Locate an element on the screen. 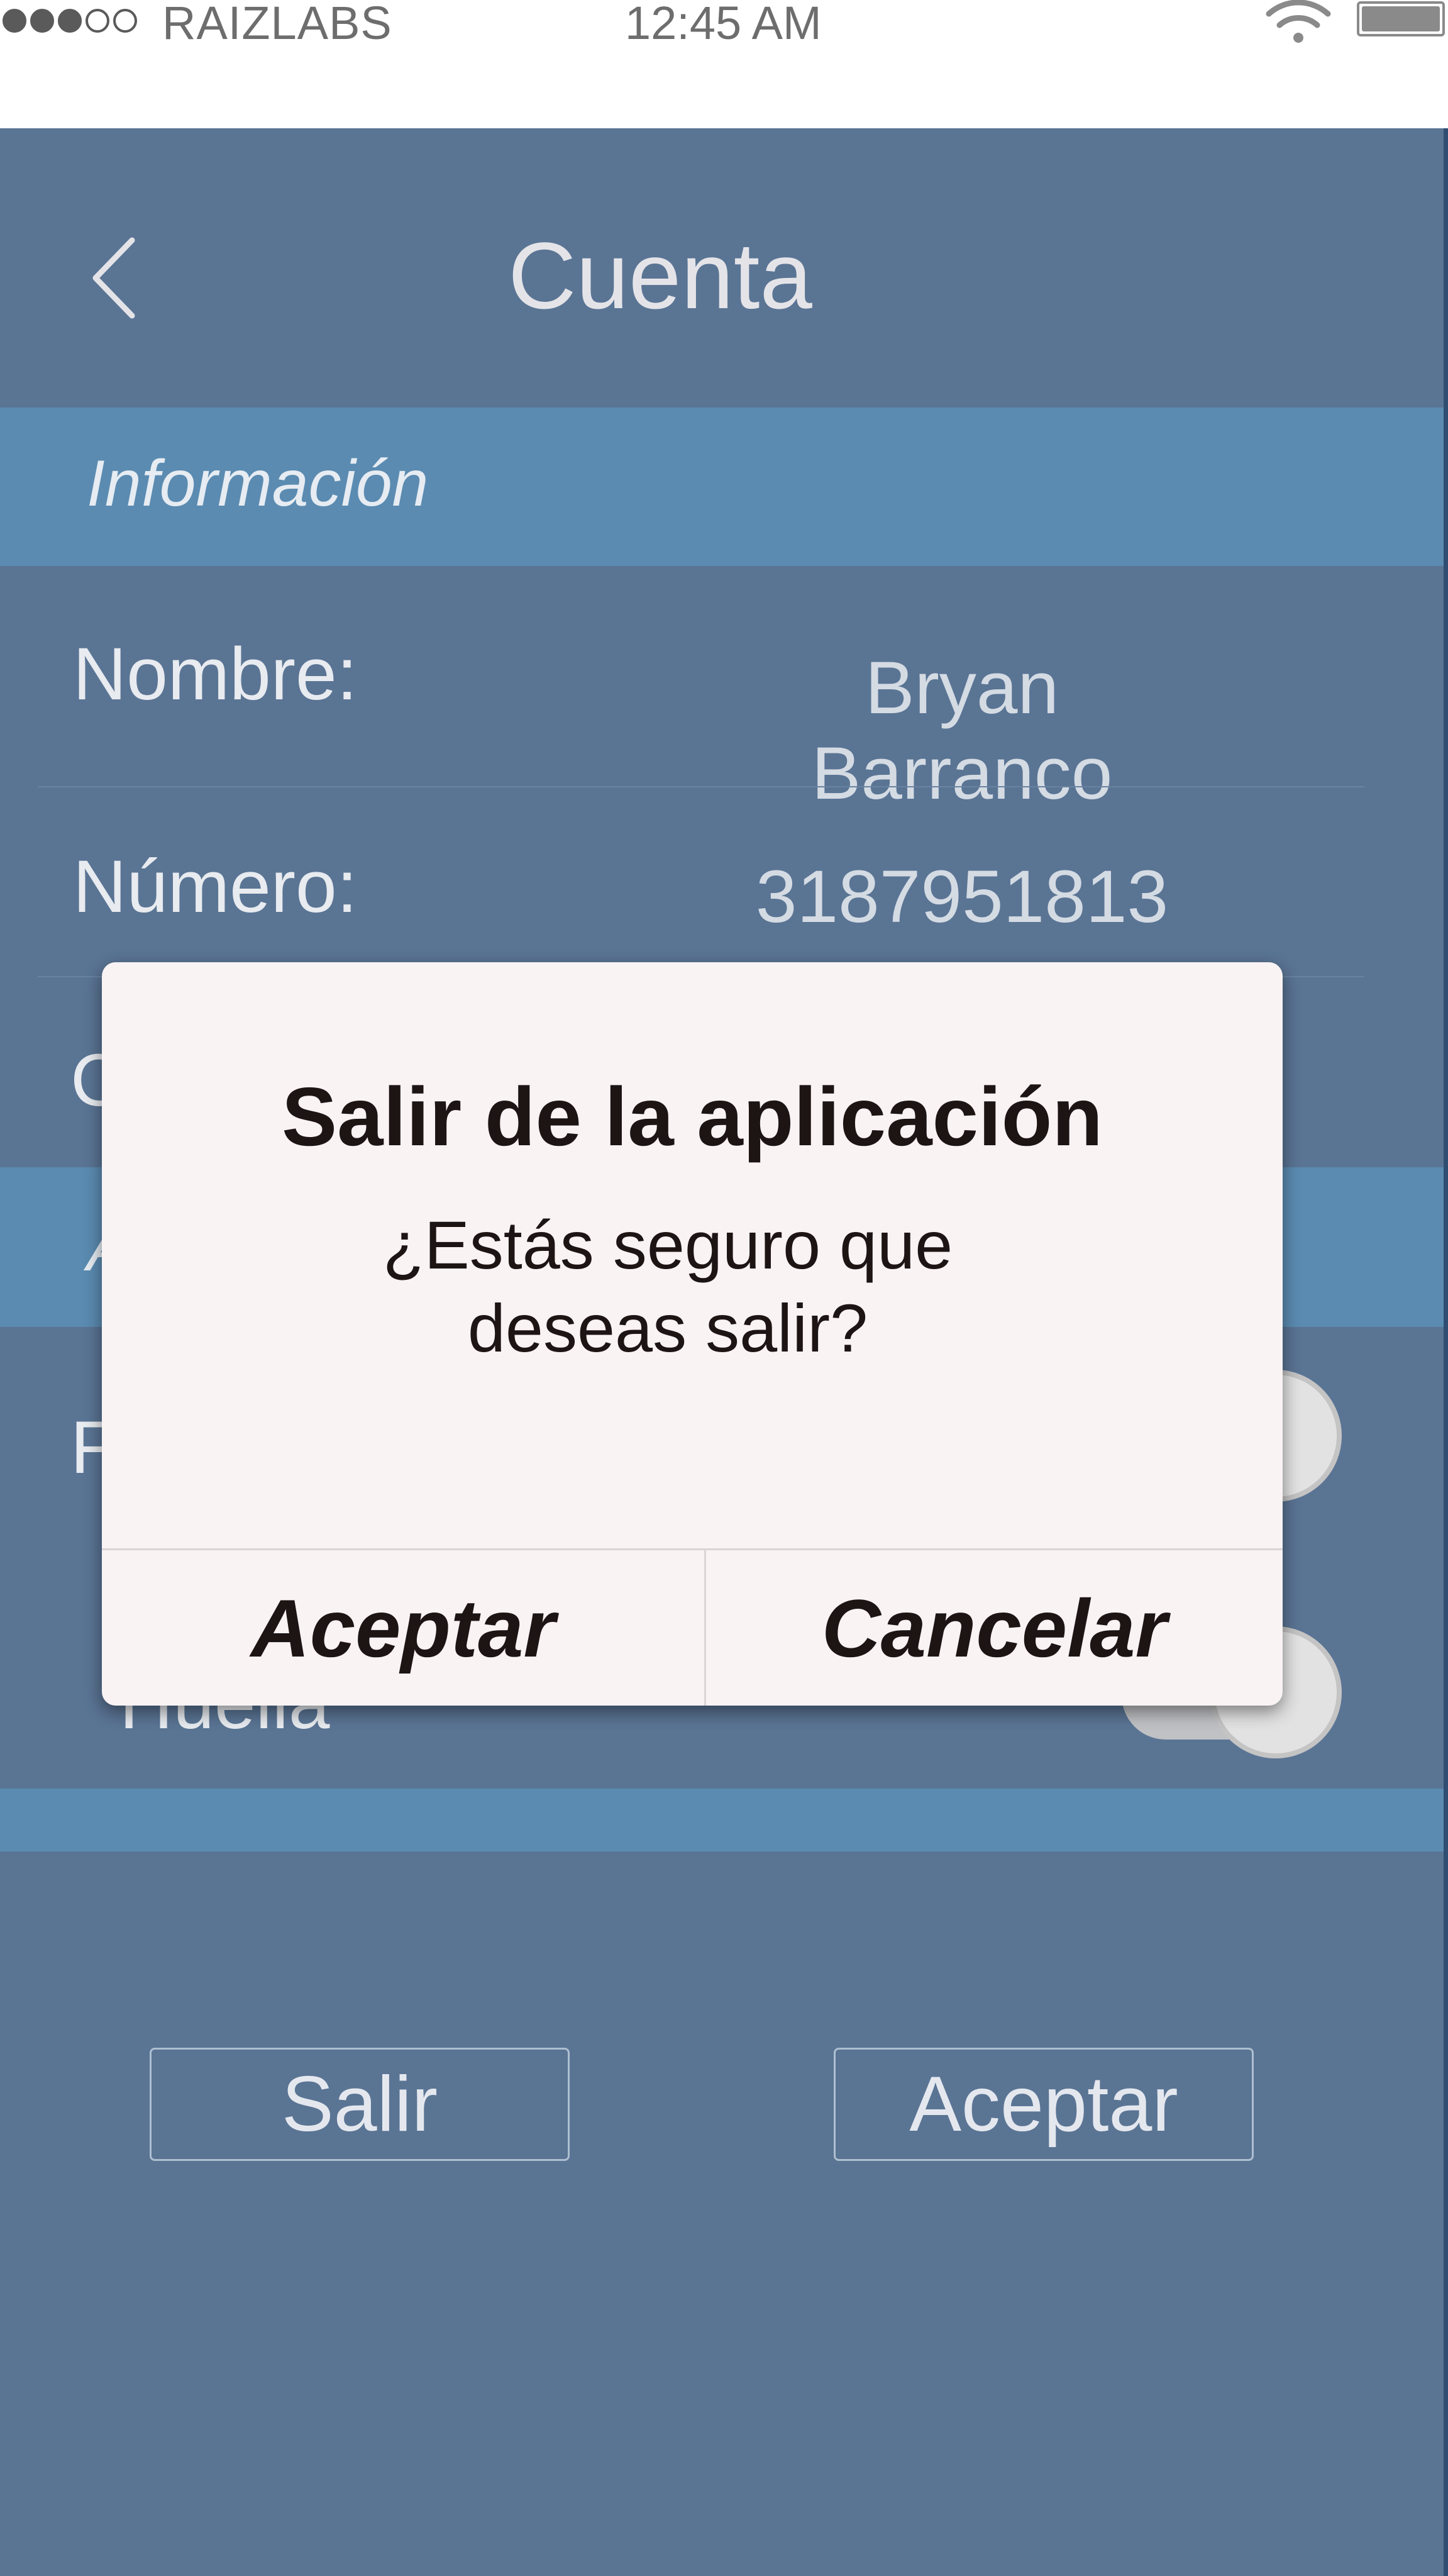 The width and height of the screenshot is (1448, 2576). page-title: Cuenta is located at coordinates (660, 275).